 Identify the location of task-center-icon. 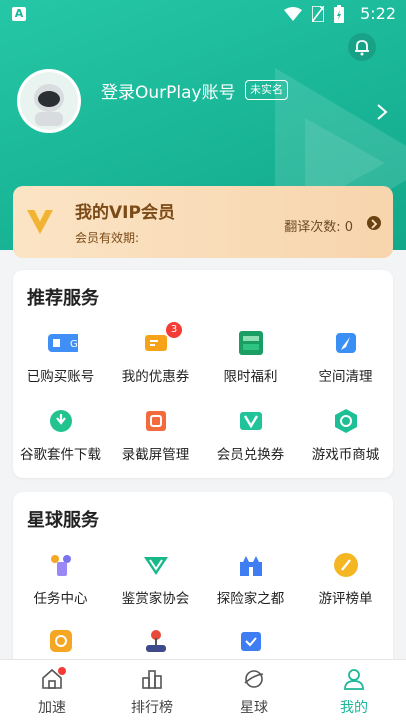
(61, 565).